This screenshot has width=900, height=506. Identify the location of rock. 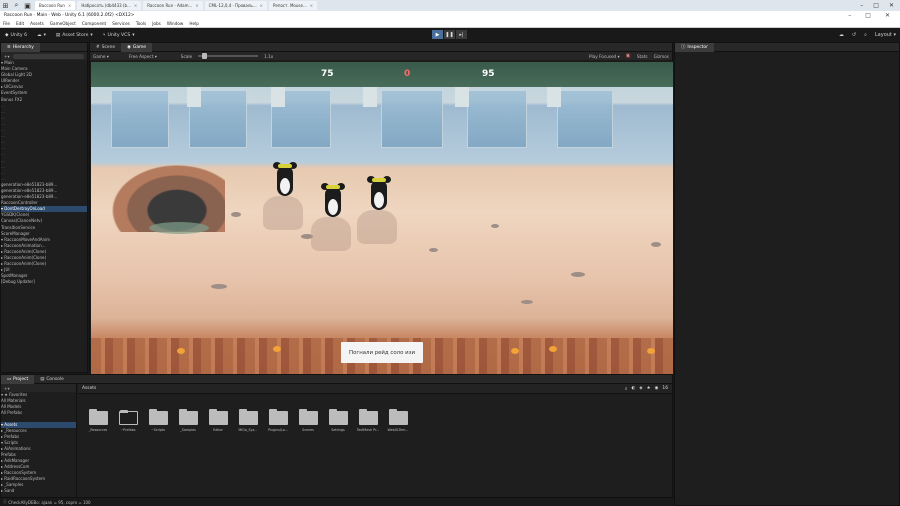
(495, 226).